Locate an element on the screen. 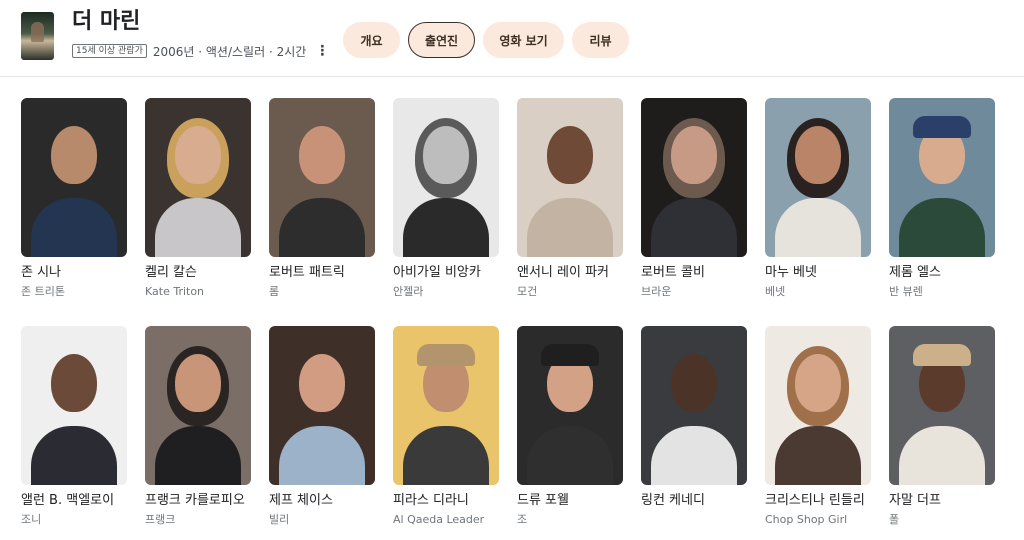 This screenshot has width=1024, height=540. cast-role: 모건 is located at coordinates (527, 291).